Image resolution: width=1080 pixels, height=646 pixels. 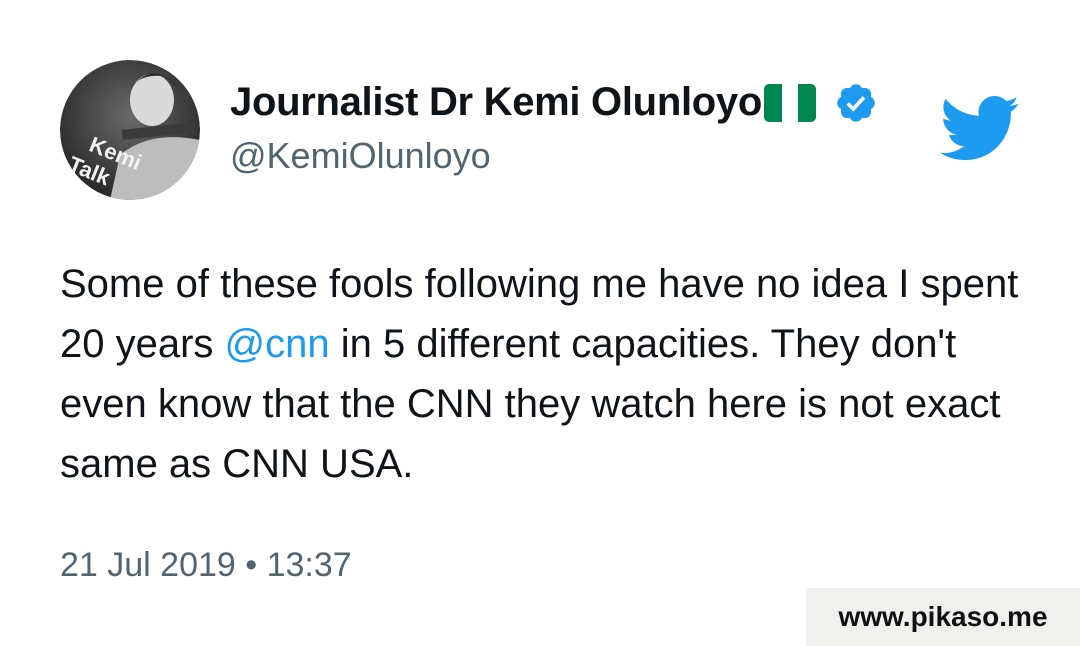 I want to click on avatar: Kemi Talk, so click(x=130, y=130).